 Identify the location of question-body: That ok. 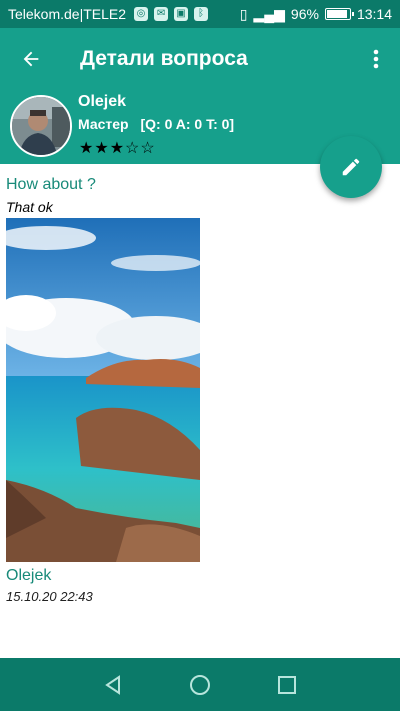
(29, 207).